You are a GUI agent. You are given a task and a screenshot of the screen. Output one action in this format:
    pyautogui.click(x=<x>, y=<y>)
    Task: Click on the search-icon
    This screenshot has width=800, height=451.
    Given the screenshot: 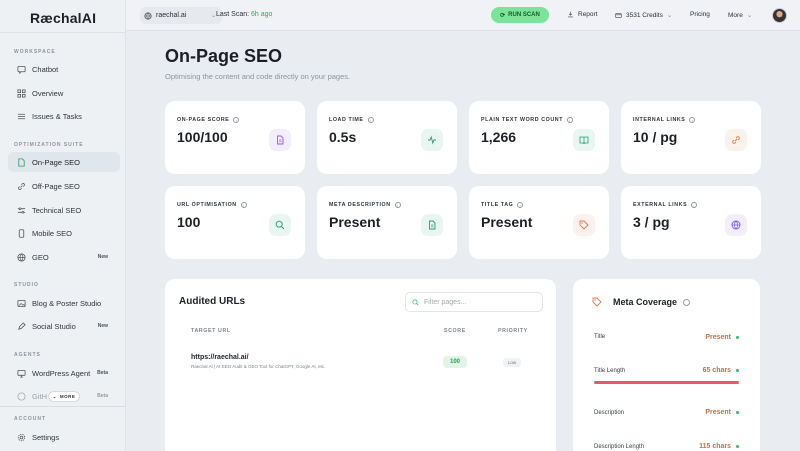 What is the action you would take?
    pyautogui.click(x=280, y=225)
    